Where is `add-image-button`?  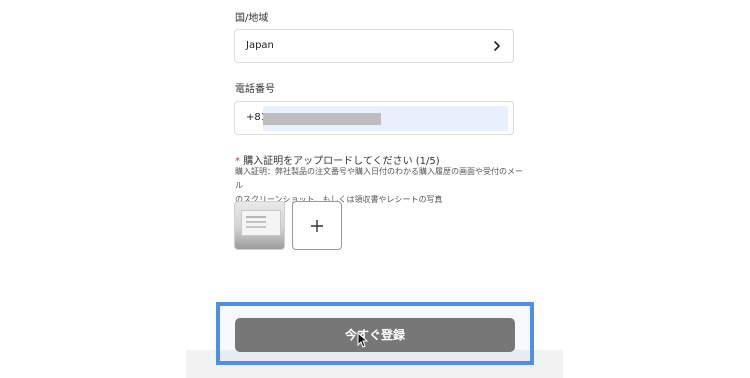
add-image-button is located at coordinates (317, 225).